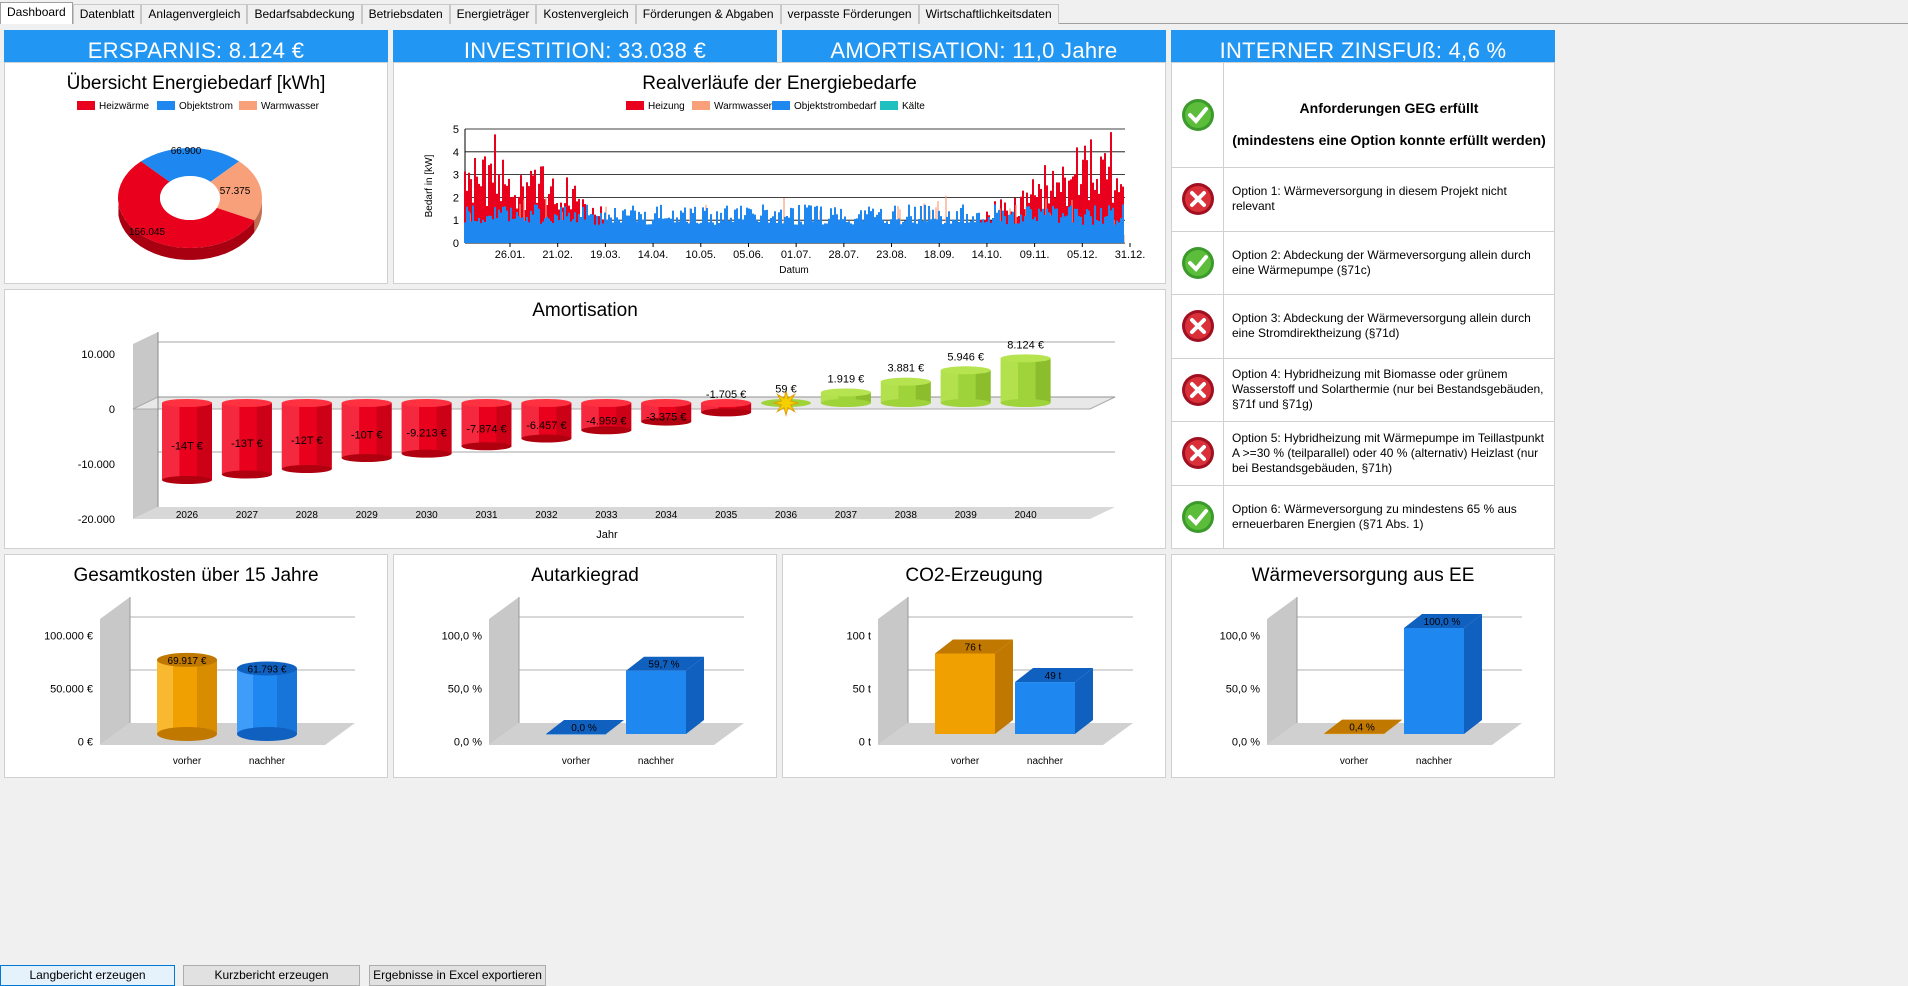 This screenshot has width=1908, height=986. I want to click on co2-bar, so click(1045, 708).